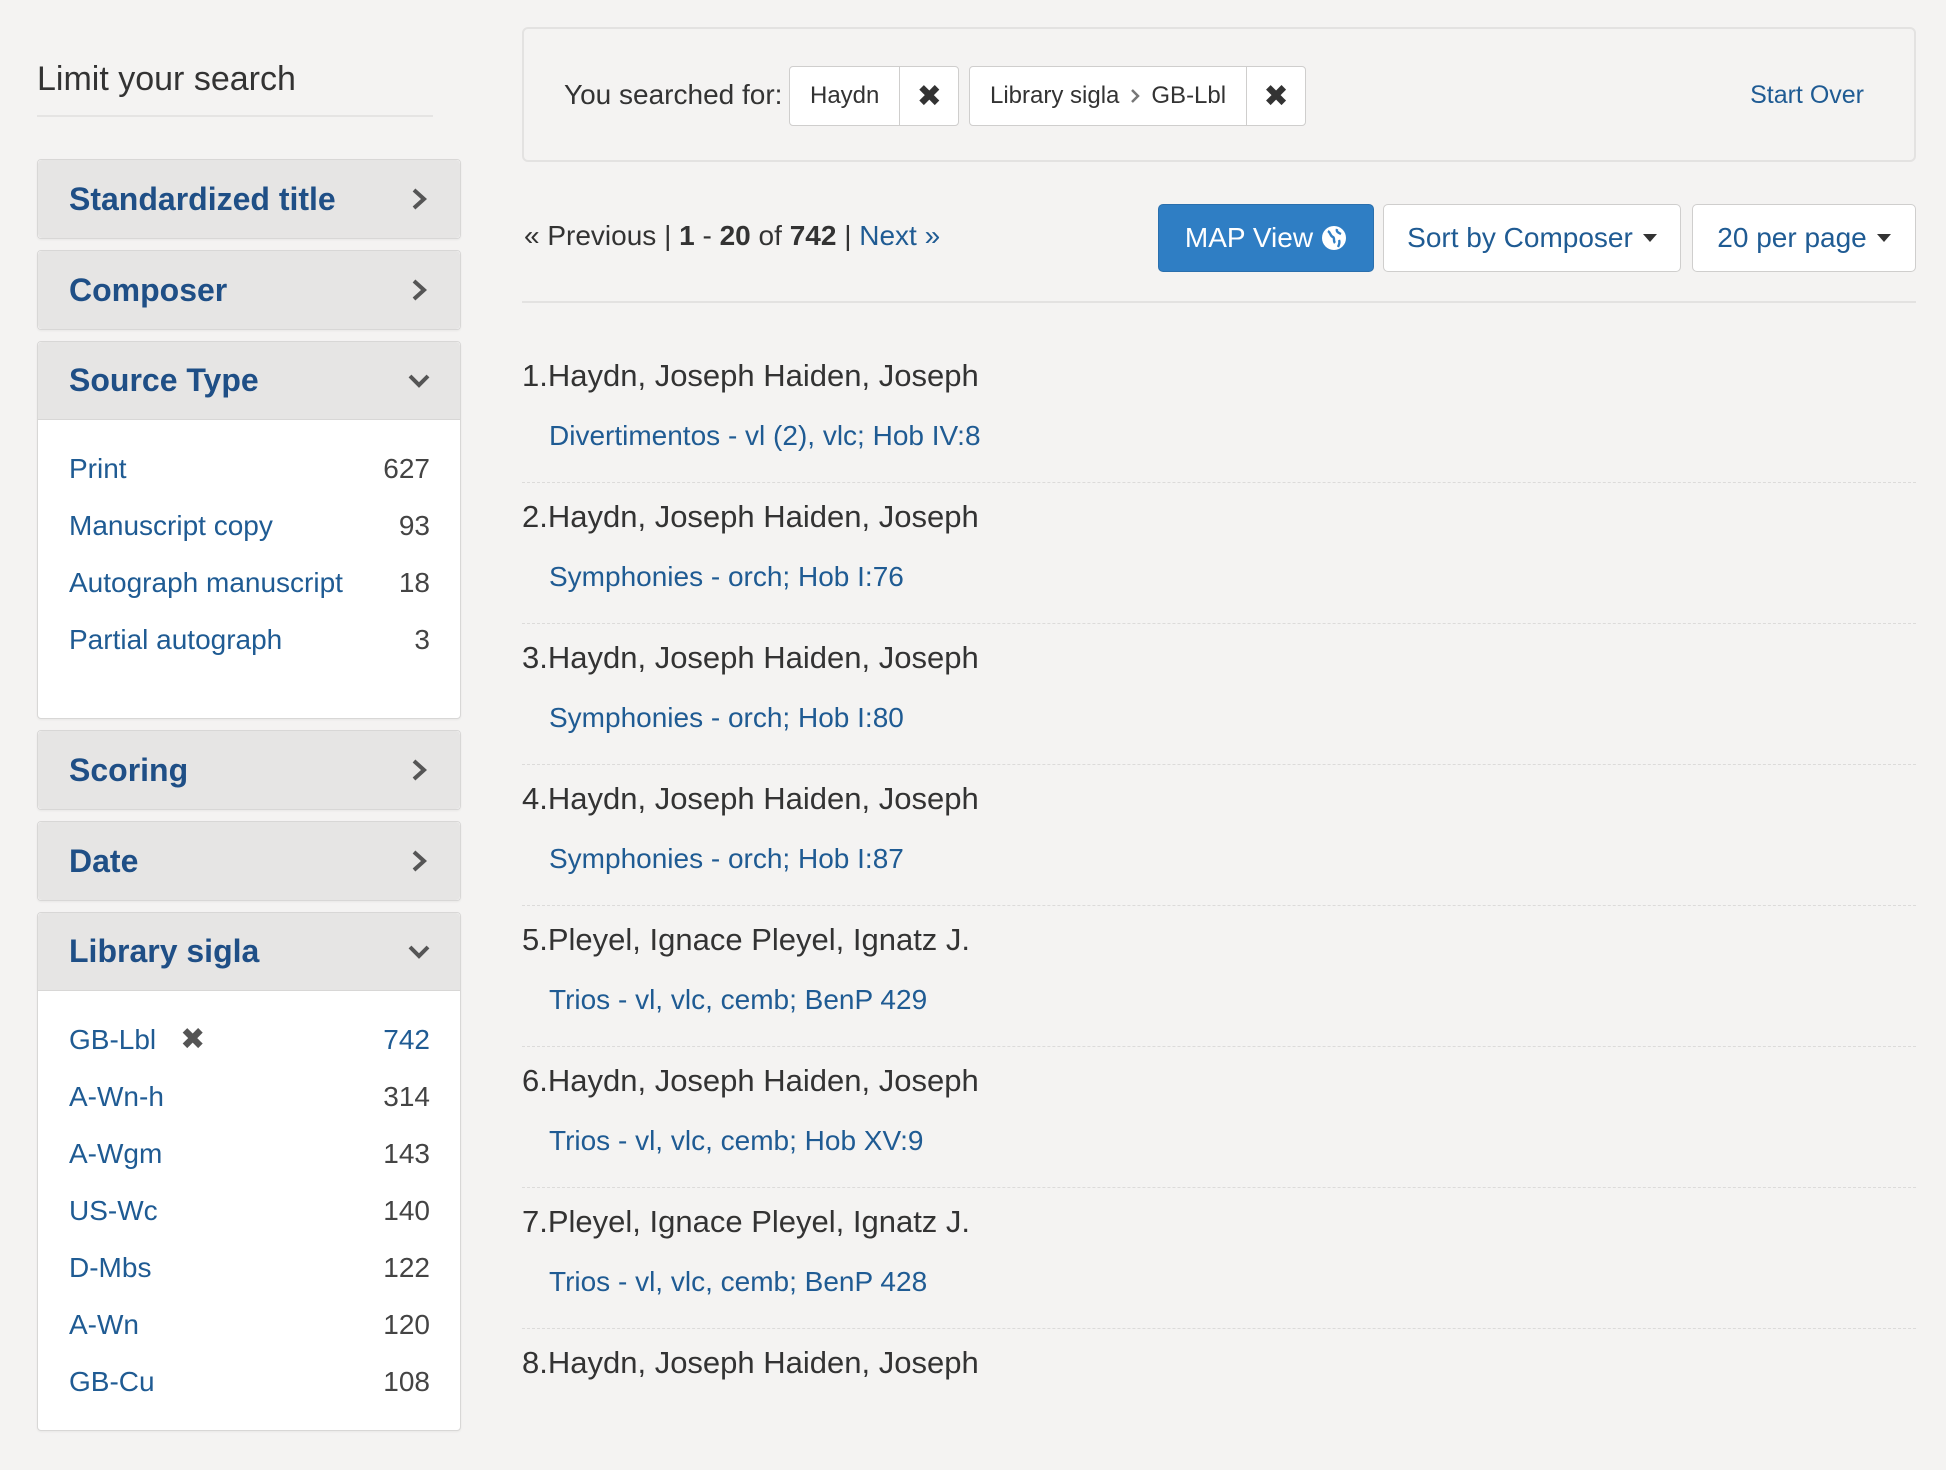 The image size is (1946, 1470). Describe the element at coordinates (750, 1363) in the screenshot. I see `result-title: 8.Haydn, Joseph Haiden, Joseph` at that location.